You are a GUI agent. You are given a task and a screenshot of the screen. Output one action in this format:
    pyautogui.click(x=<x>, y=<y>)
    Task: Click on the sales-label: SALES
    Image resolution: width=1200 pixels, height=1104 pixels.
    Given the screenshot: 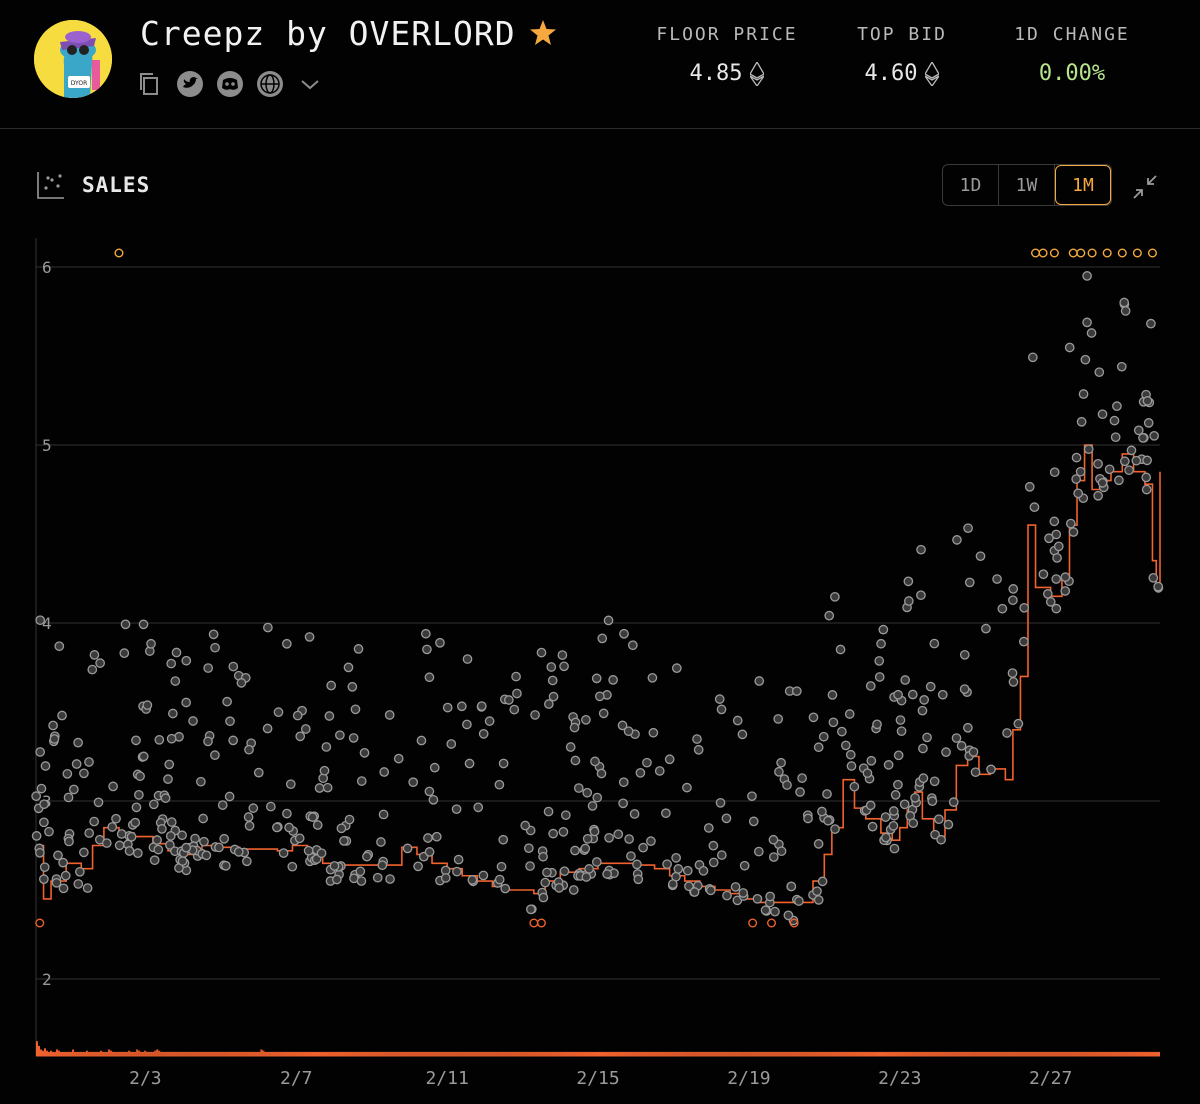 What is the action you would take?
    pyautogui.click(x=116, y=185)
    